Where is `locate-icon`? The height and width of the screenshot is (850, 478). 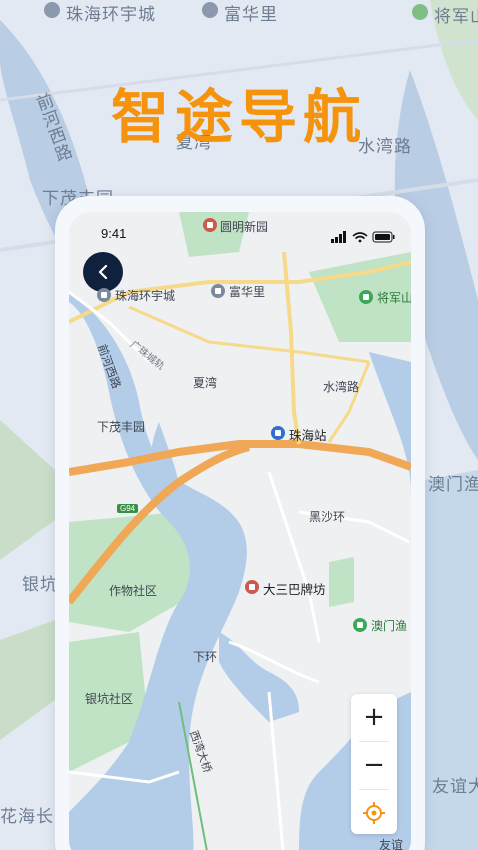 locate-icon is located at coordinates (374, 813).